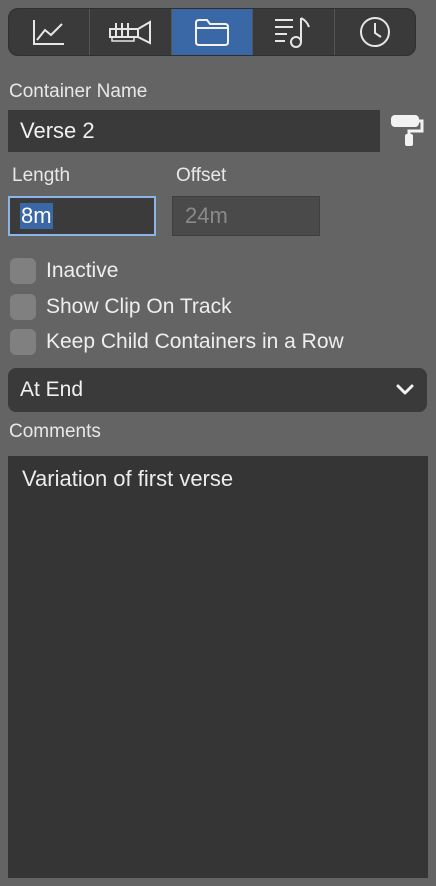 The image size is (436, 886). I want to click on length-value: 8m, so click(36, 216).